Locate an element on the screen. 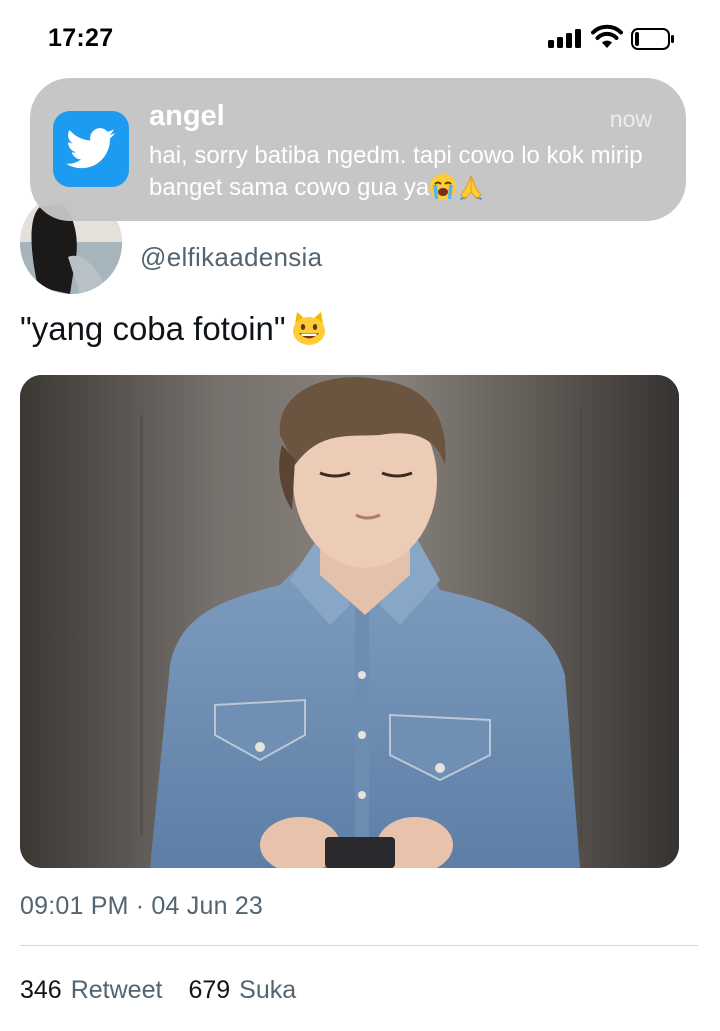 This screenshot has width=720, height=1031. folded-hands-emoji is located at coordinates (471, 187).